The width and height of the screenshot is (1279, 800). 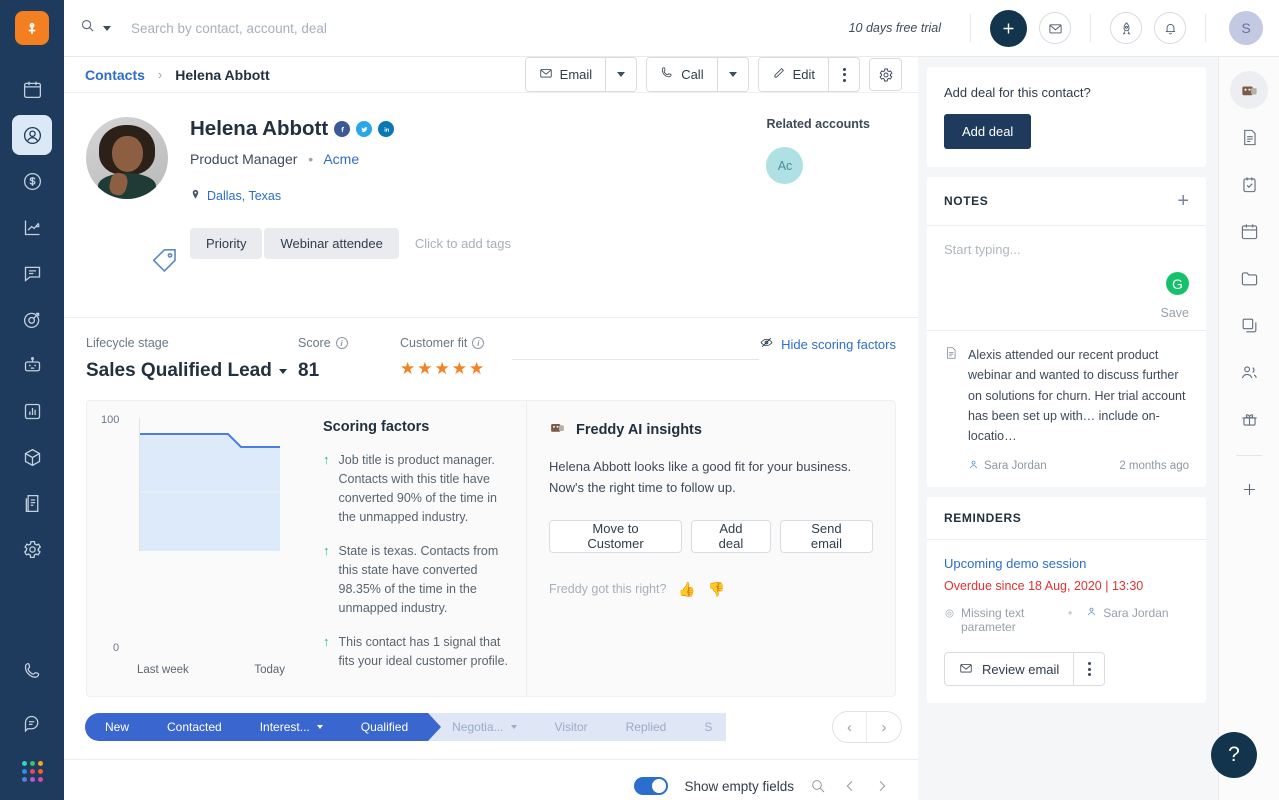 What do you see at coordinates (1008, 28) in the screenshot?
I see `add-button` at bounding box center [1008, 28].